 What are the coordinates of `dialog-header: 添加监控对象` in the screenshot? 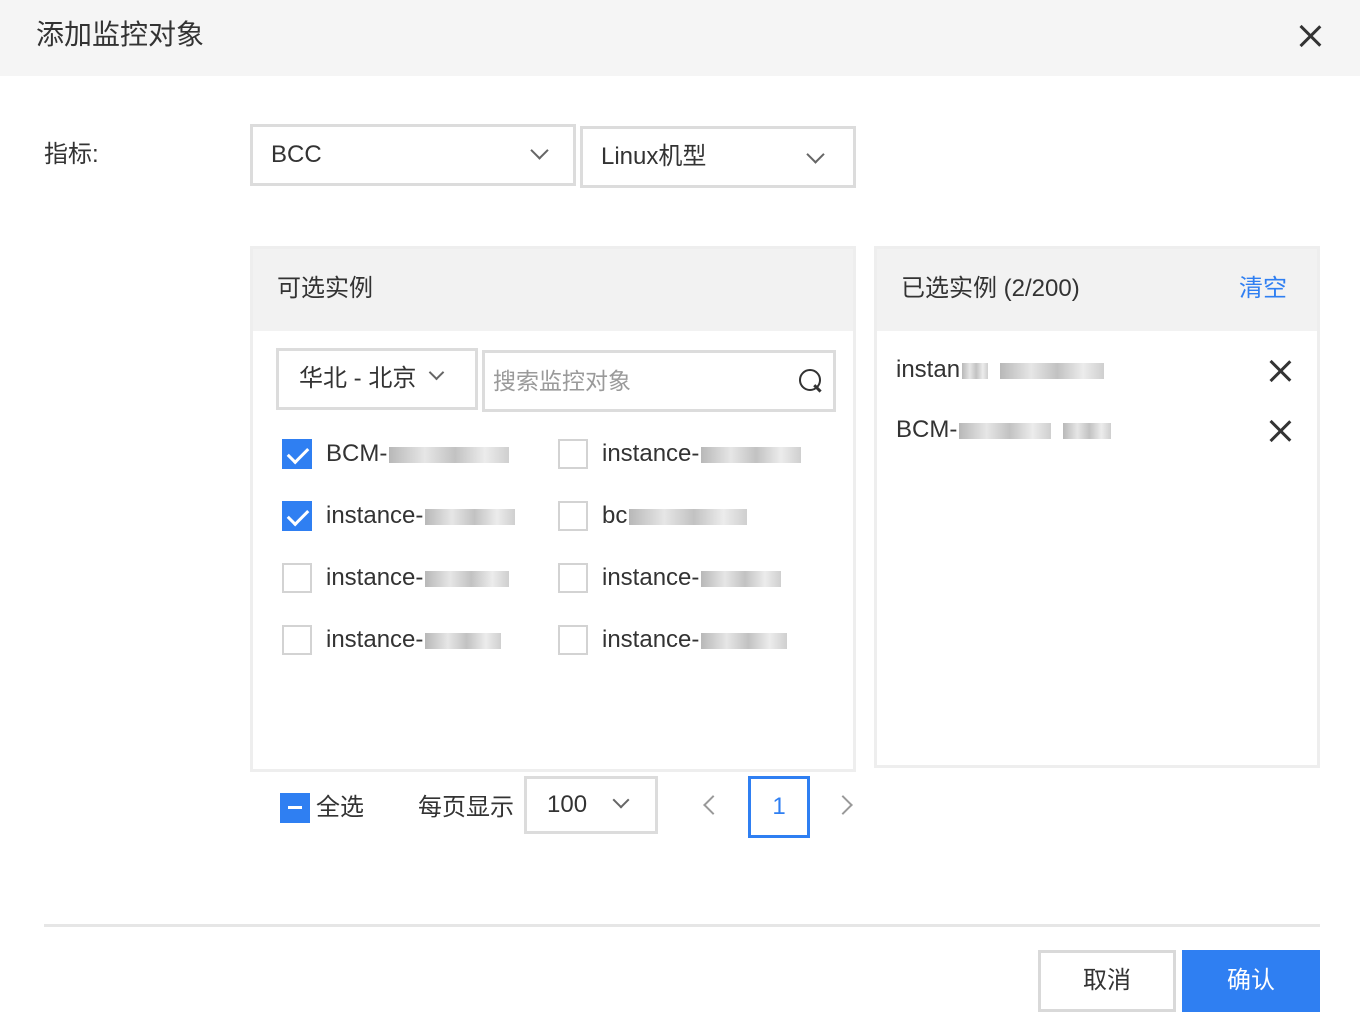 It's located at (680, 38).